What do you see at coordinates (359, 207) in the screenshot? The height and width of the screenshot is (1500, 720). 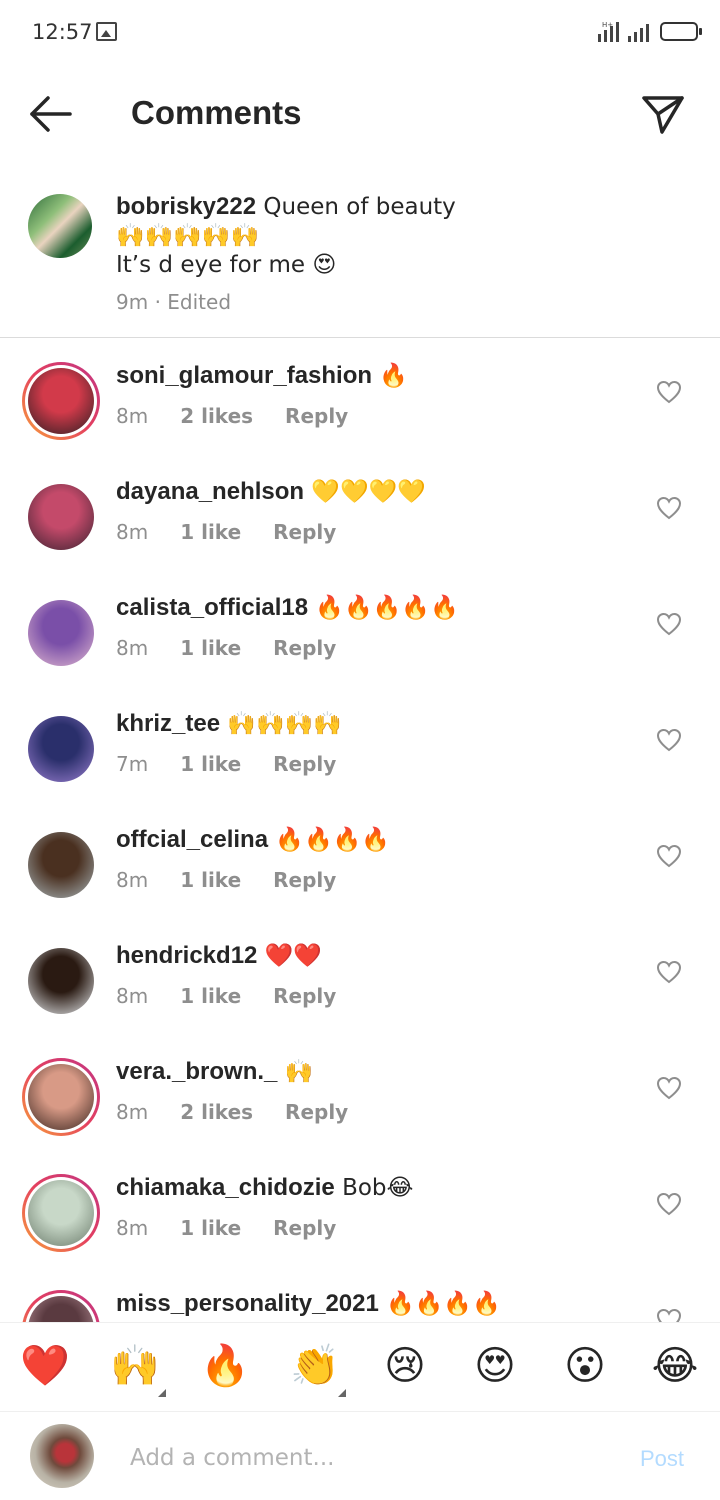 I see `caption-line-1: Queen of beauty` at bounding box center [359, 207].